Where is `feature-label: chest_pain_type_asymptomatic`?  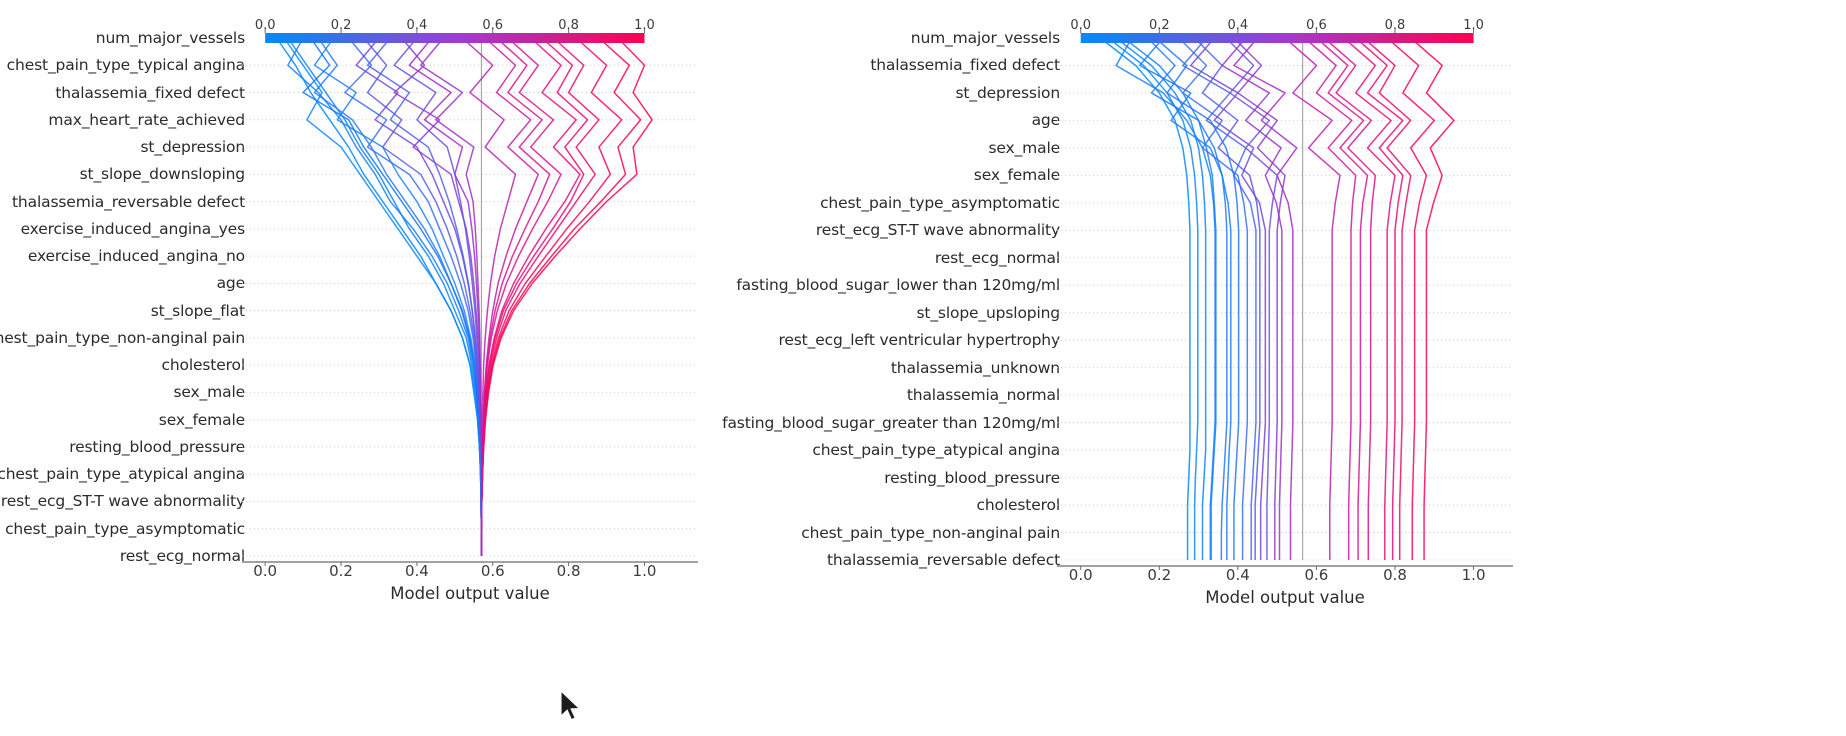 feature-label: chest_pain_type_asymptomatic is located at coordinates (125, 528).